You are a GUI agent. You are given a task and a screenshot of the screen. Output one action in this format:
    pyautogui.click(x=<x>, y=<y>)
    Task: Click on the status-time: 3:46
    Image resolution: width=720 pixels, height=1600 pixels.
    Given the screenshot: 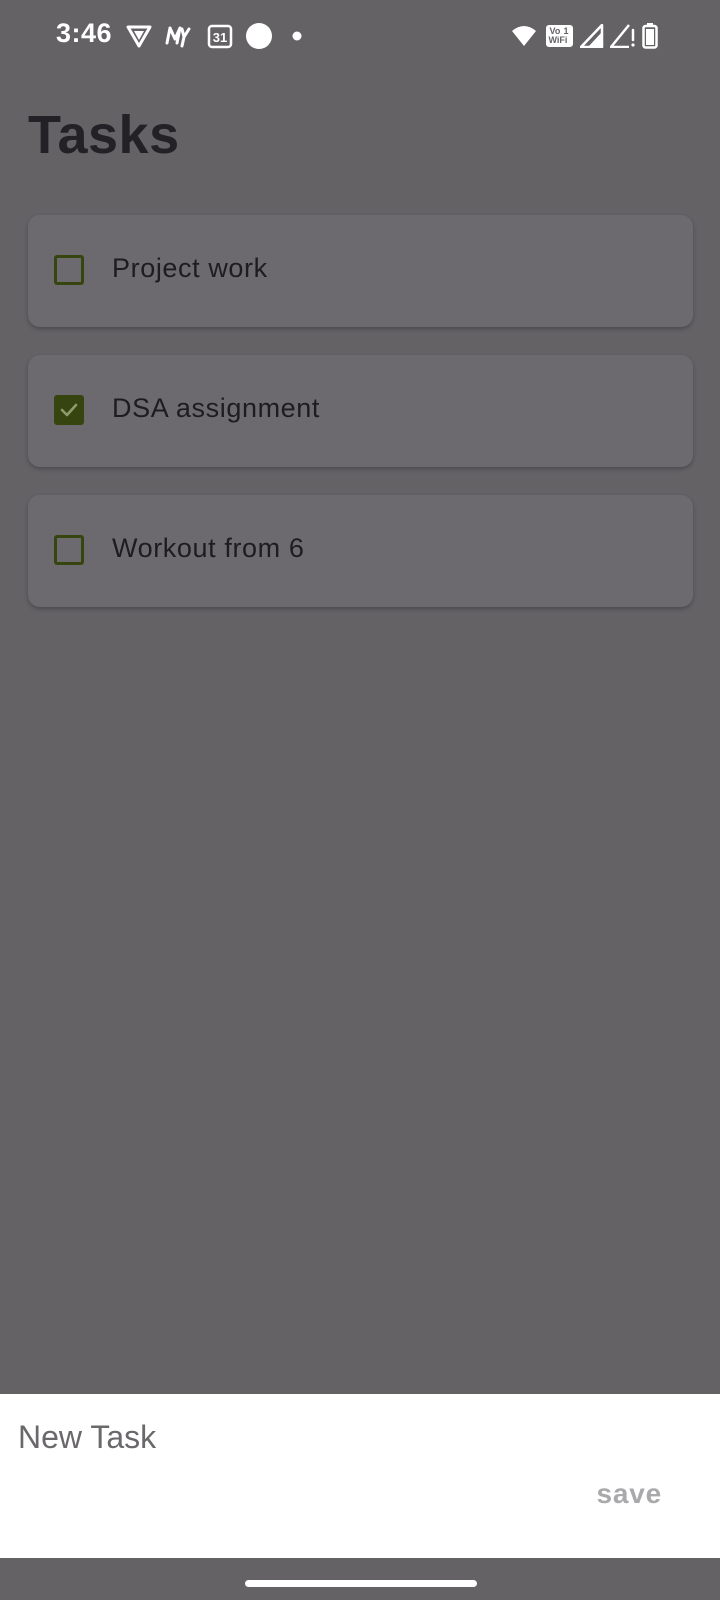 What is the action you would take?
    pyautogui.click(x=84, y=33)
    